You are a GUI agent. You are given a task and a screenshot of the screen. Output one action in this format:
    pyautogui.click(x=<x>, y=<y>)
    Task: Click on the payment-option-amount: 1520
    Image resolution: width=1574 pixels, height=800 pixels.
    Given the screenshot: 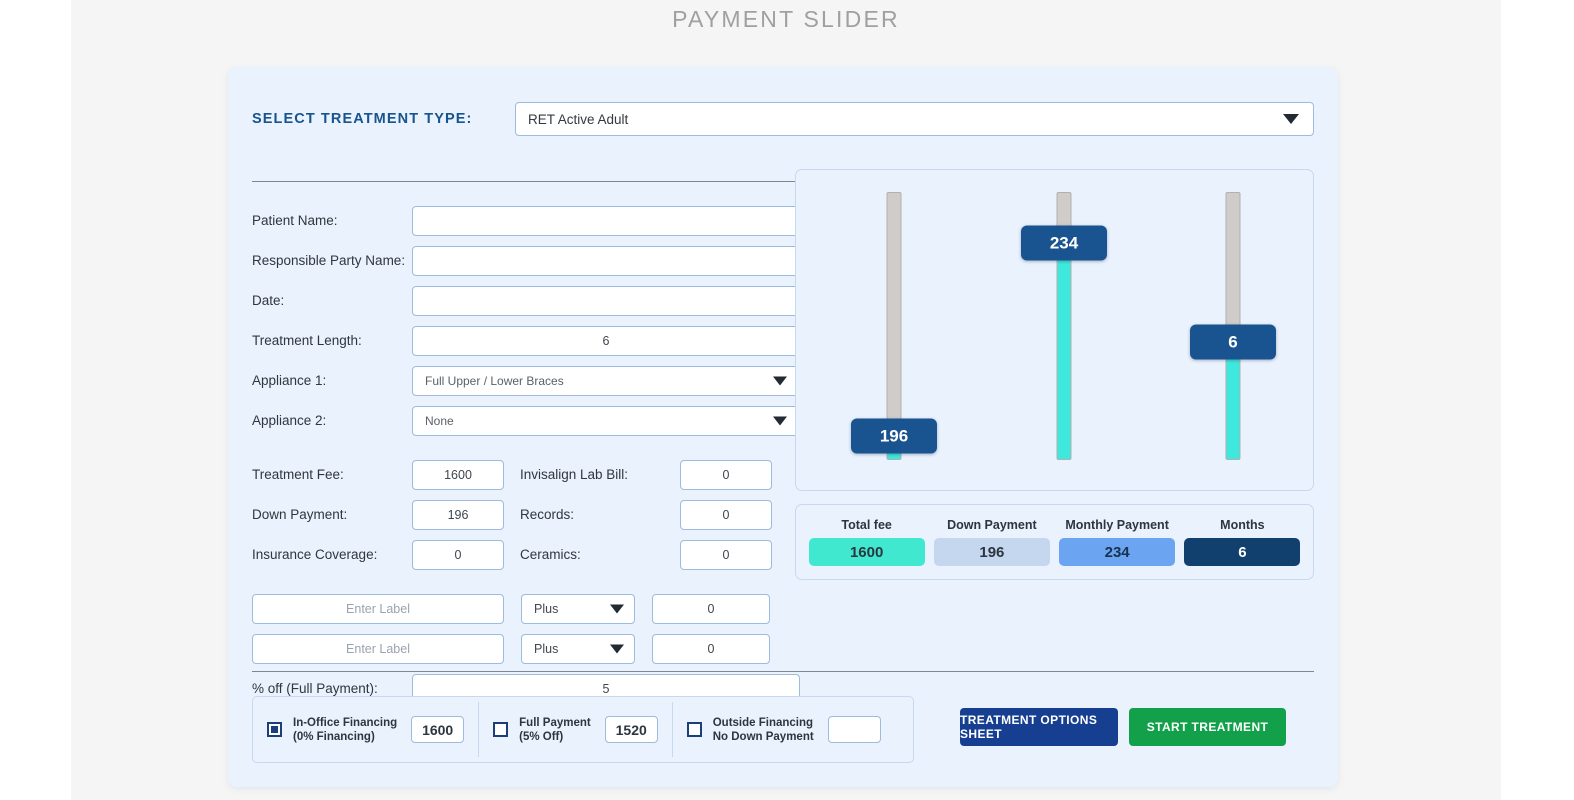 What is the action you would take?
    pyautogui.click(x=631, y=729)
    